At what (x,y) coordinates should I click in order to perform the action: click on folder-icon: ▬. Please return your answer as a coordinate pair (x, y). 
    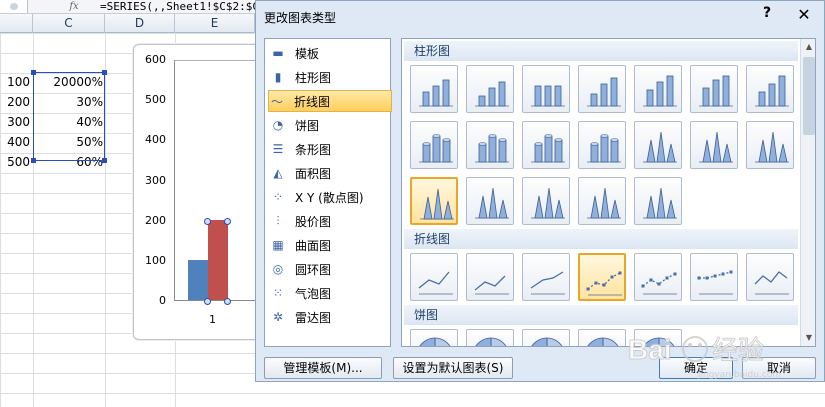
    Looking at the image, I should click on (278, 53).